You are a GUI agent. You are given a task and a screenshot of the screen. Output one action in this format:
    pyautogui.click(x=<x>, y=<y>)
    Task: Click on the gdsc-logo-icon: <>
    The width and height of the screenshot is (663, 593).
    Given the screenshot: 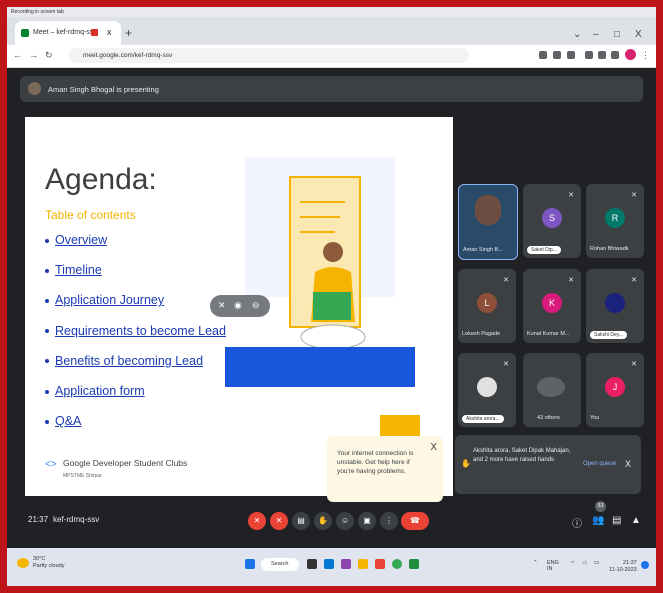 What is the action you would take?
    pyautogui.click(x=51, y=464)
    